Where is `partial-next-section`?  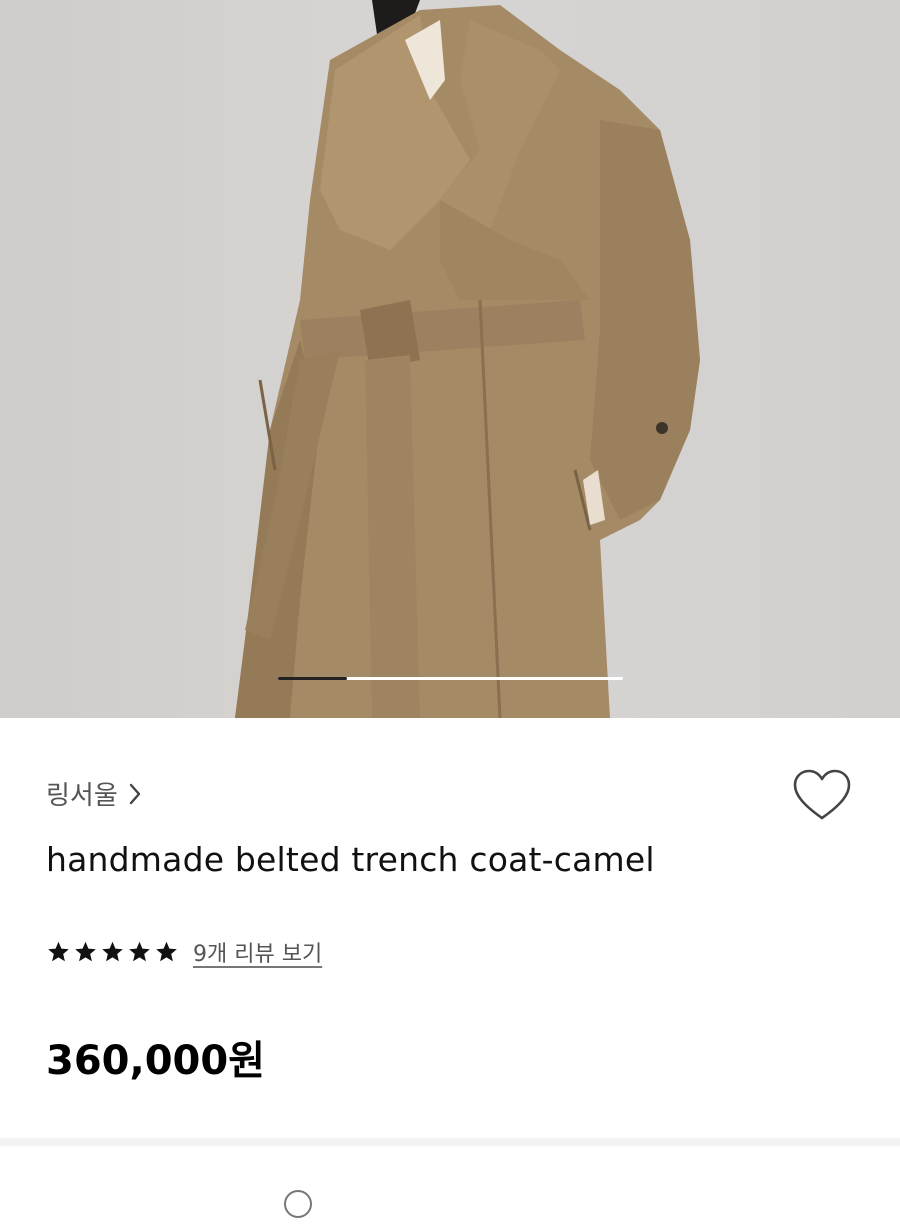
partial-next-section is located at coordinates (456, 1204).